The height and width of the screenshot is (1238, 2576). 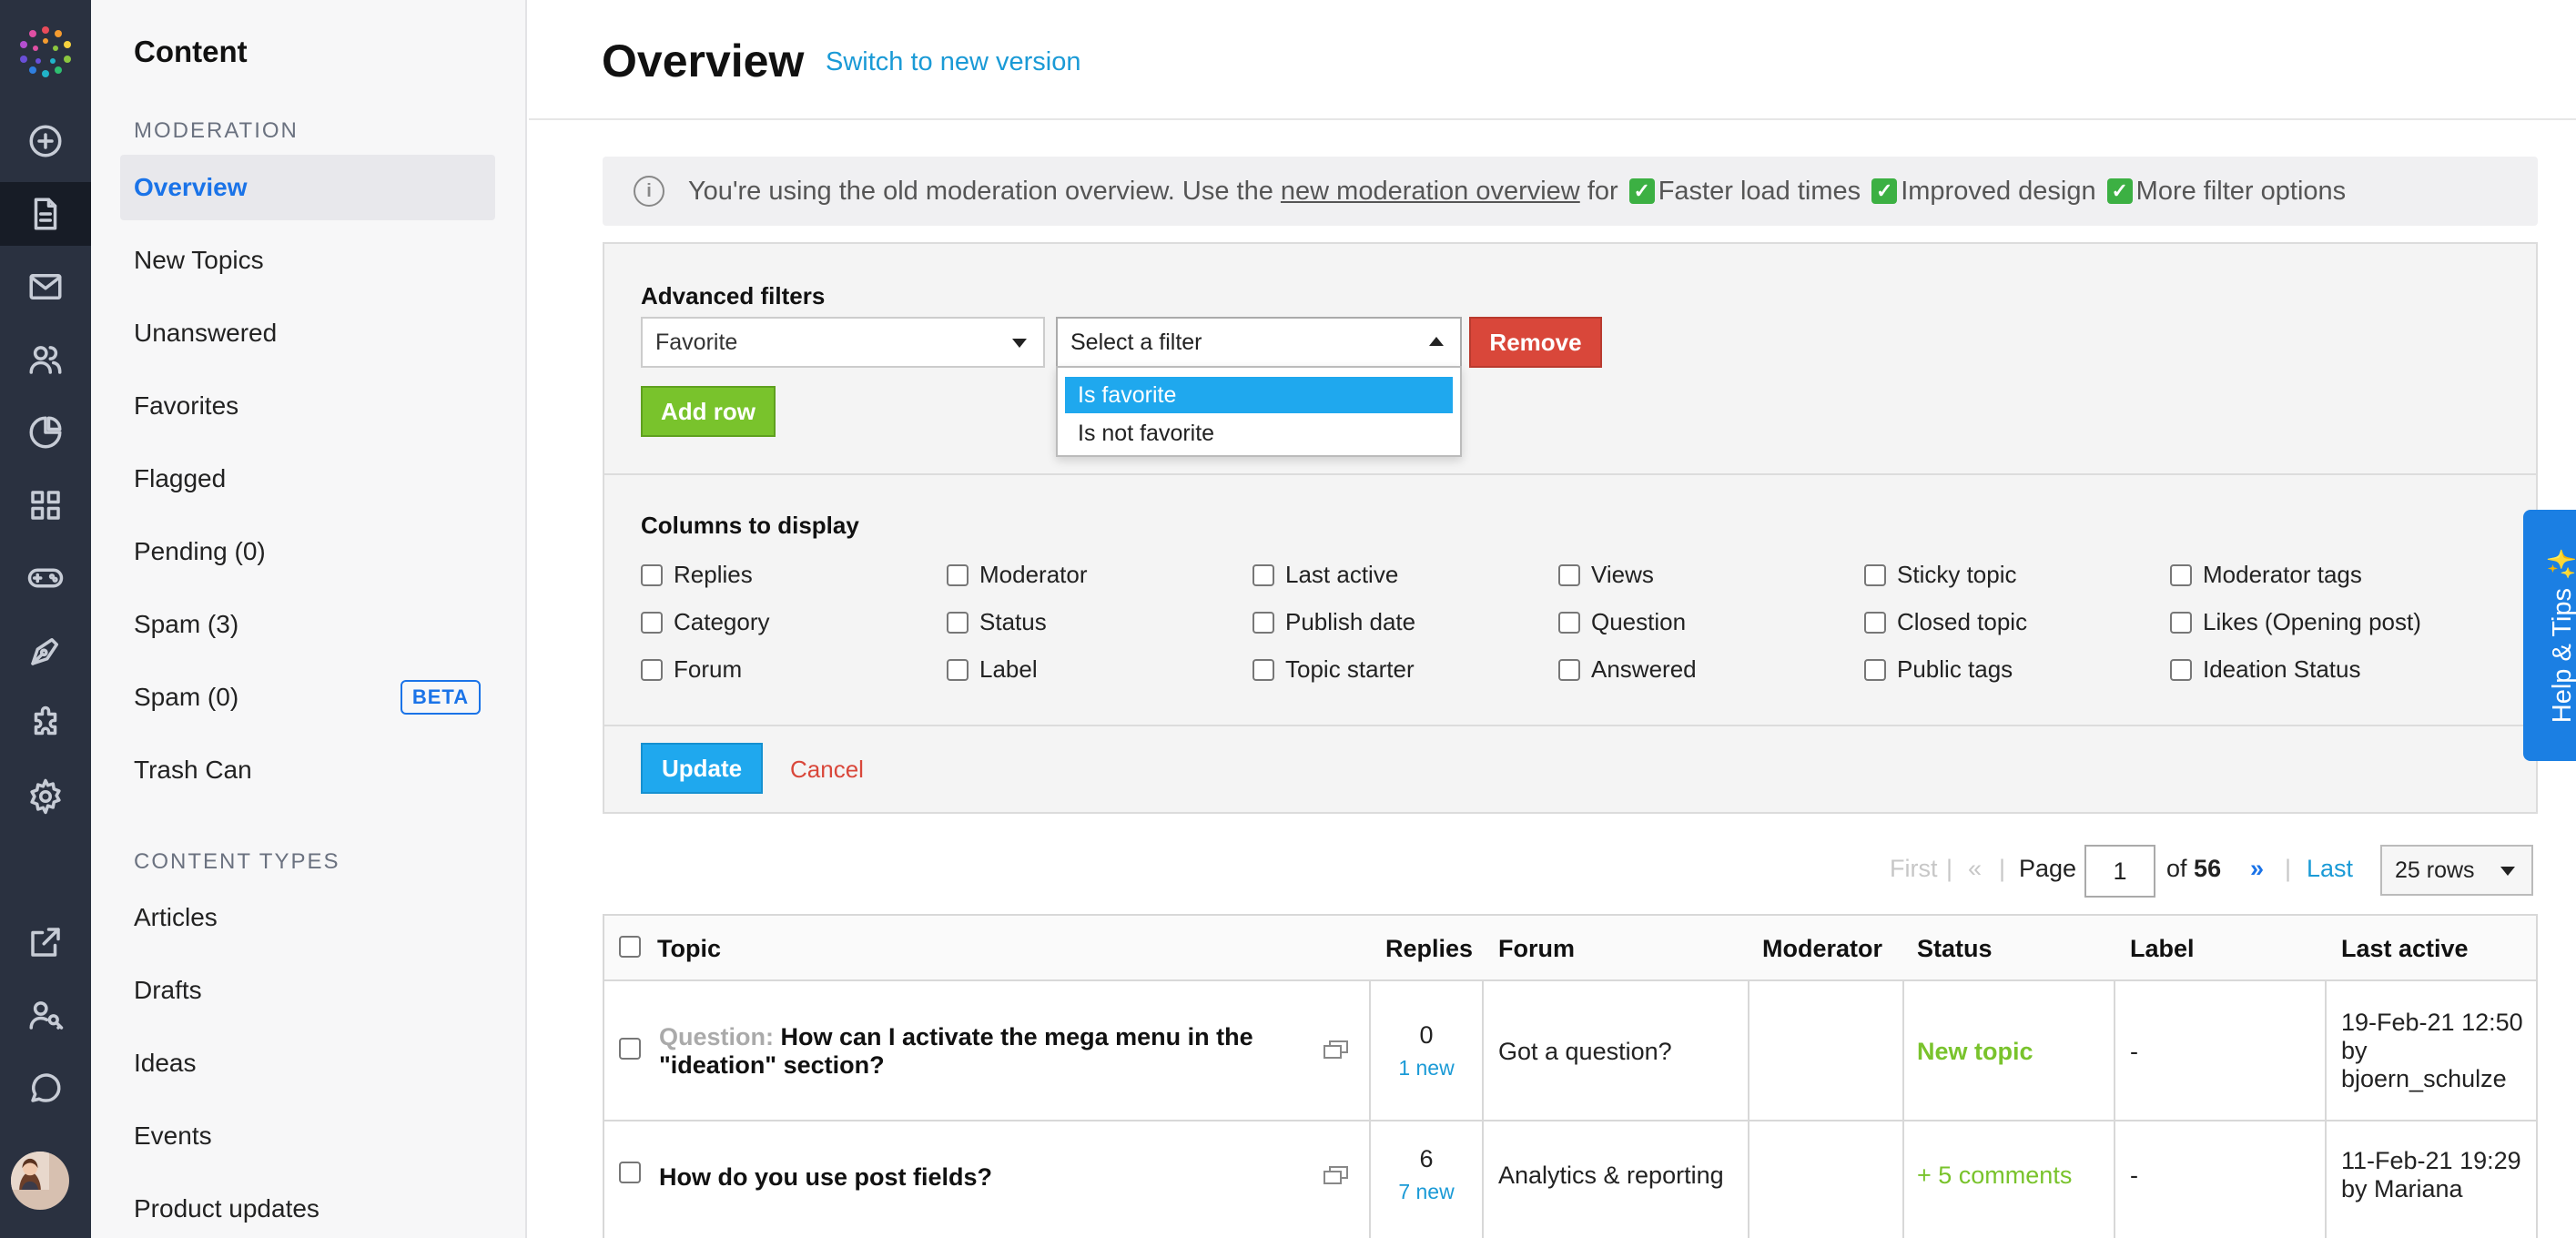 What do you see at coordinates (2405, 948) in the screenshot?
I see `col-last-active: Last active` at bounding box center [2405, 948].